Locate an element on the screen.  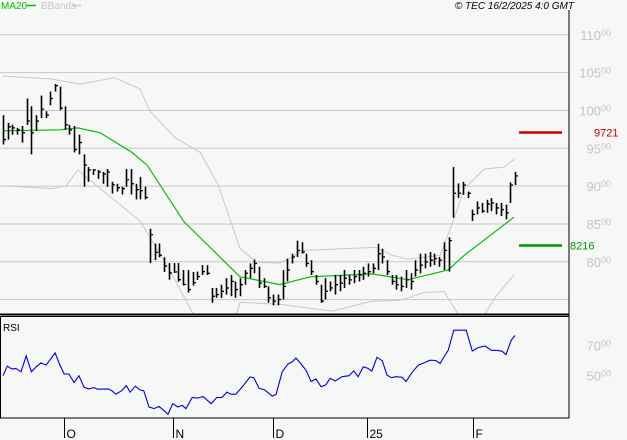
copyright-timestamp: © TEC 16/2/2025 4:0 GMT is located at coordinates (515, 6).